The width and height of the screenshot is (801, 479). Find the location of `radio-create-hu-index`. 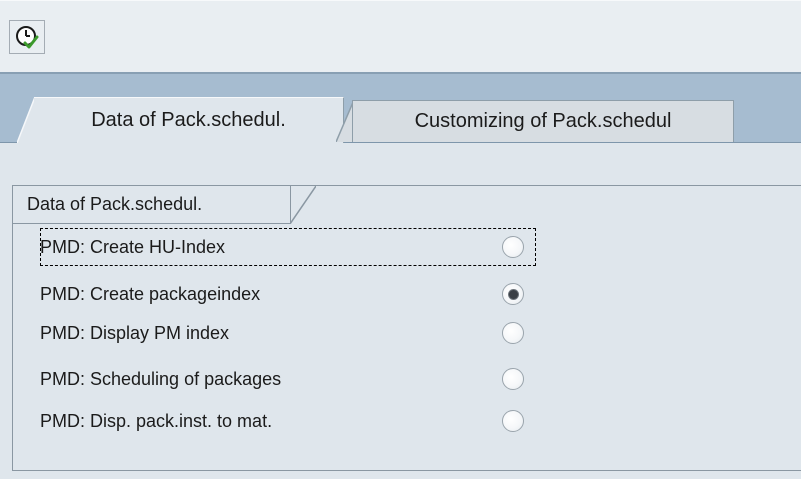

radio-create-hu-index is located at coordinates (513, 247).